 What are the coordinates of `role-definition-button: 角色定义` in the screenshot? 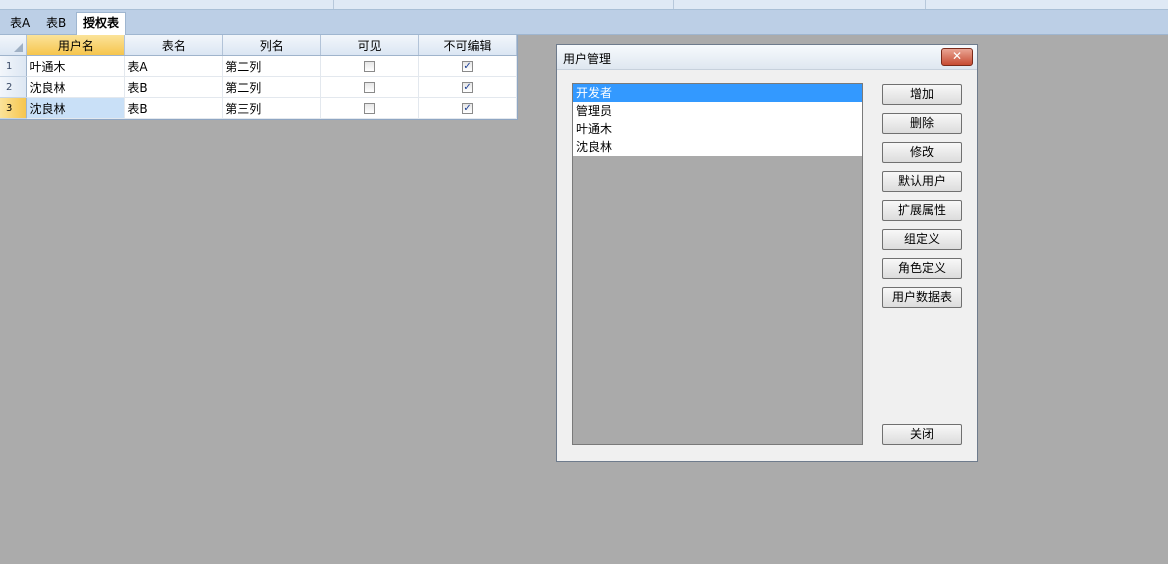 It's located at (922, 268).